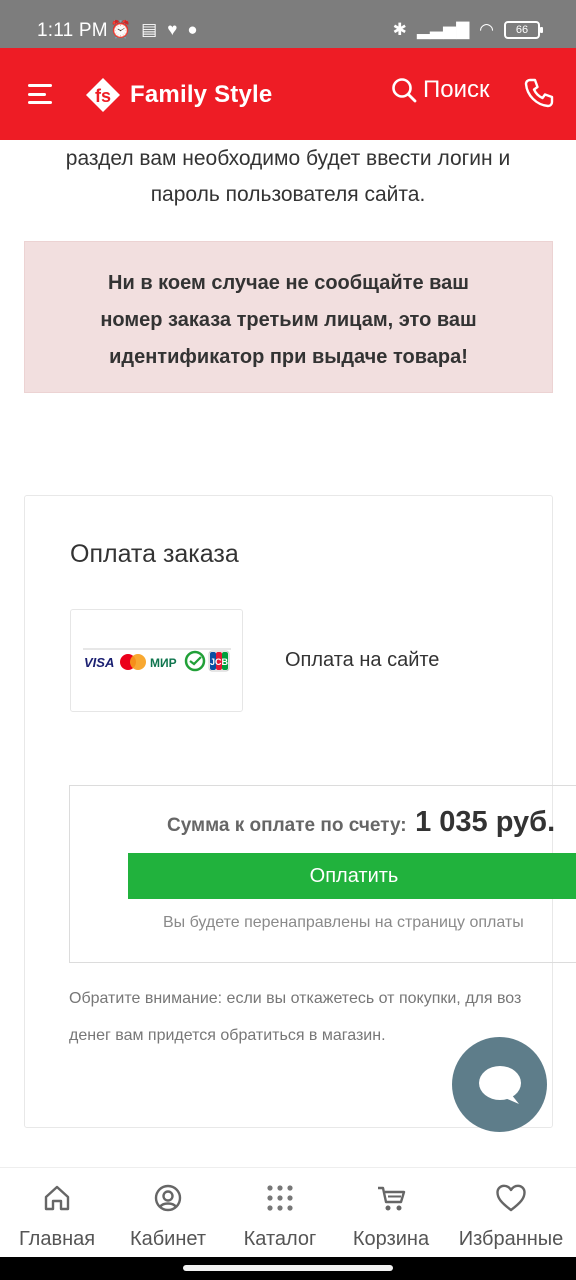 Image resolution: width=576 pixels, height=1280 pixels. I want to click on total-label: Сумма к оплате по счету:, so click(287, 825).